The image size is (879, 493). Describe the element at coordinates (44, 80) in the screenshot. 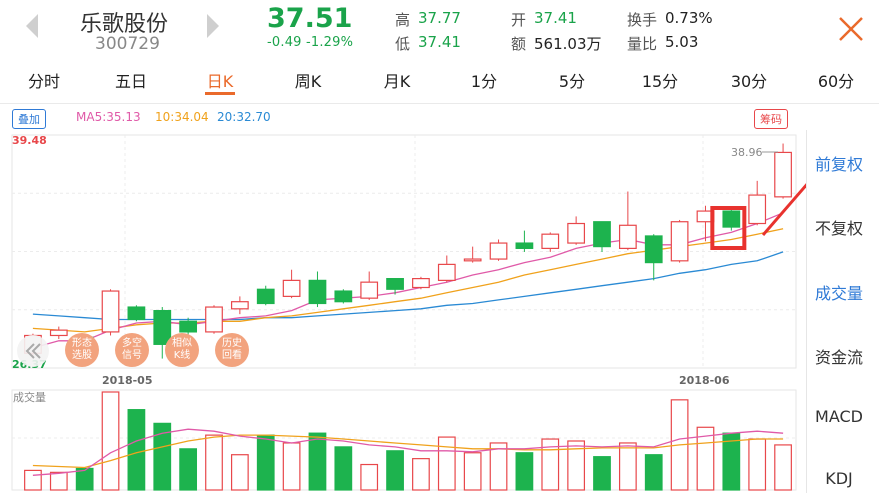

I see `tab-intraday: 分时` at that location.